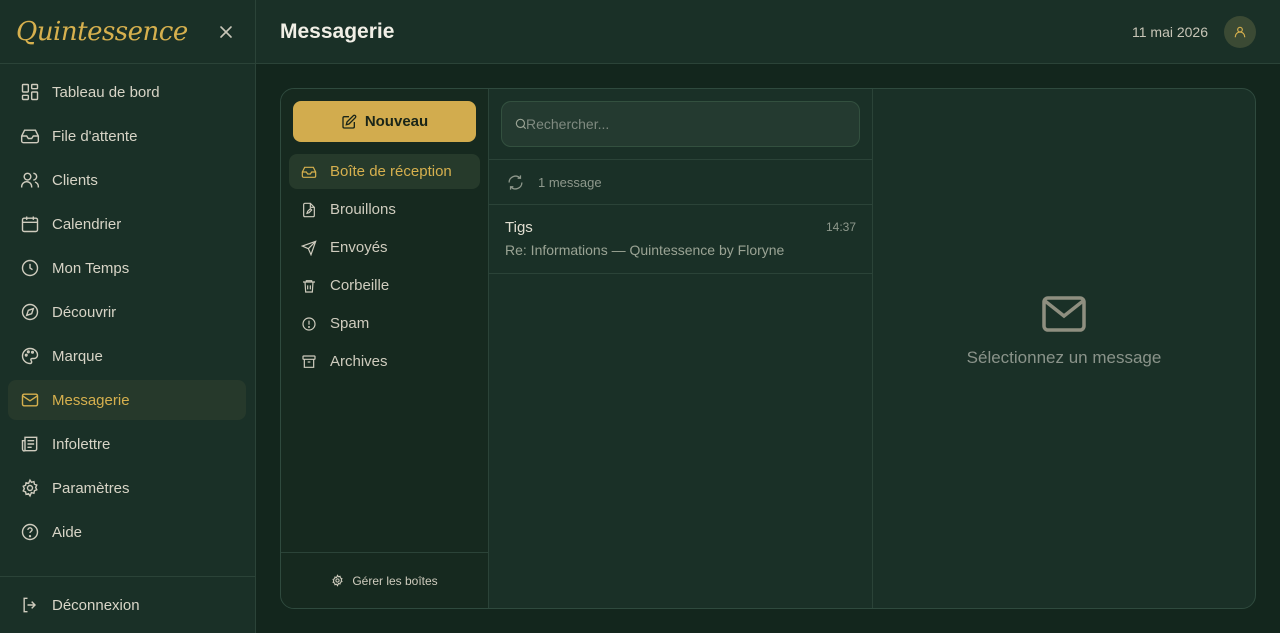 The height and width of the screenshot is (633, 1280). Describe the element at coordinates (30, 180) in the screenshot. I see `users-icon` at that location.